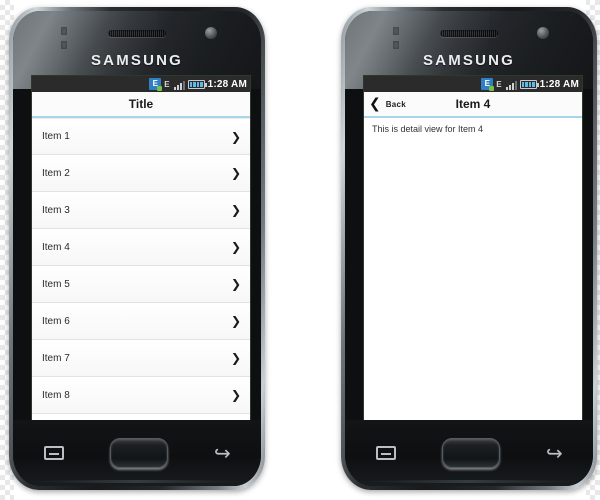  What do you see at coordinates (56, 136) in the screenshot?
I see `list-item-label: Item 1` at bounding box center [56, 136].